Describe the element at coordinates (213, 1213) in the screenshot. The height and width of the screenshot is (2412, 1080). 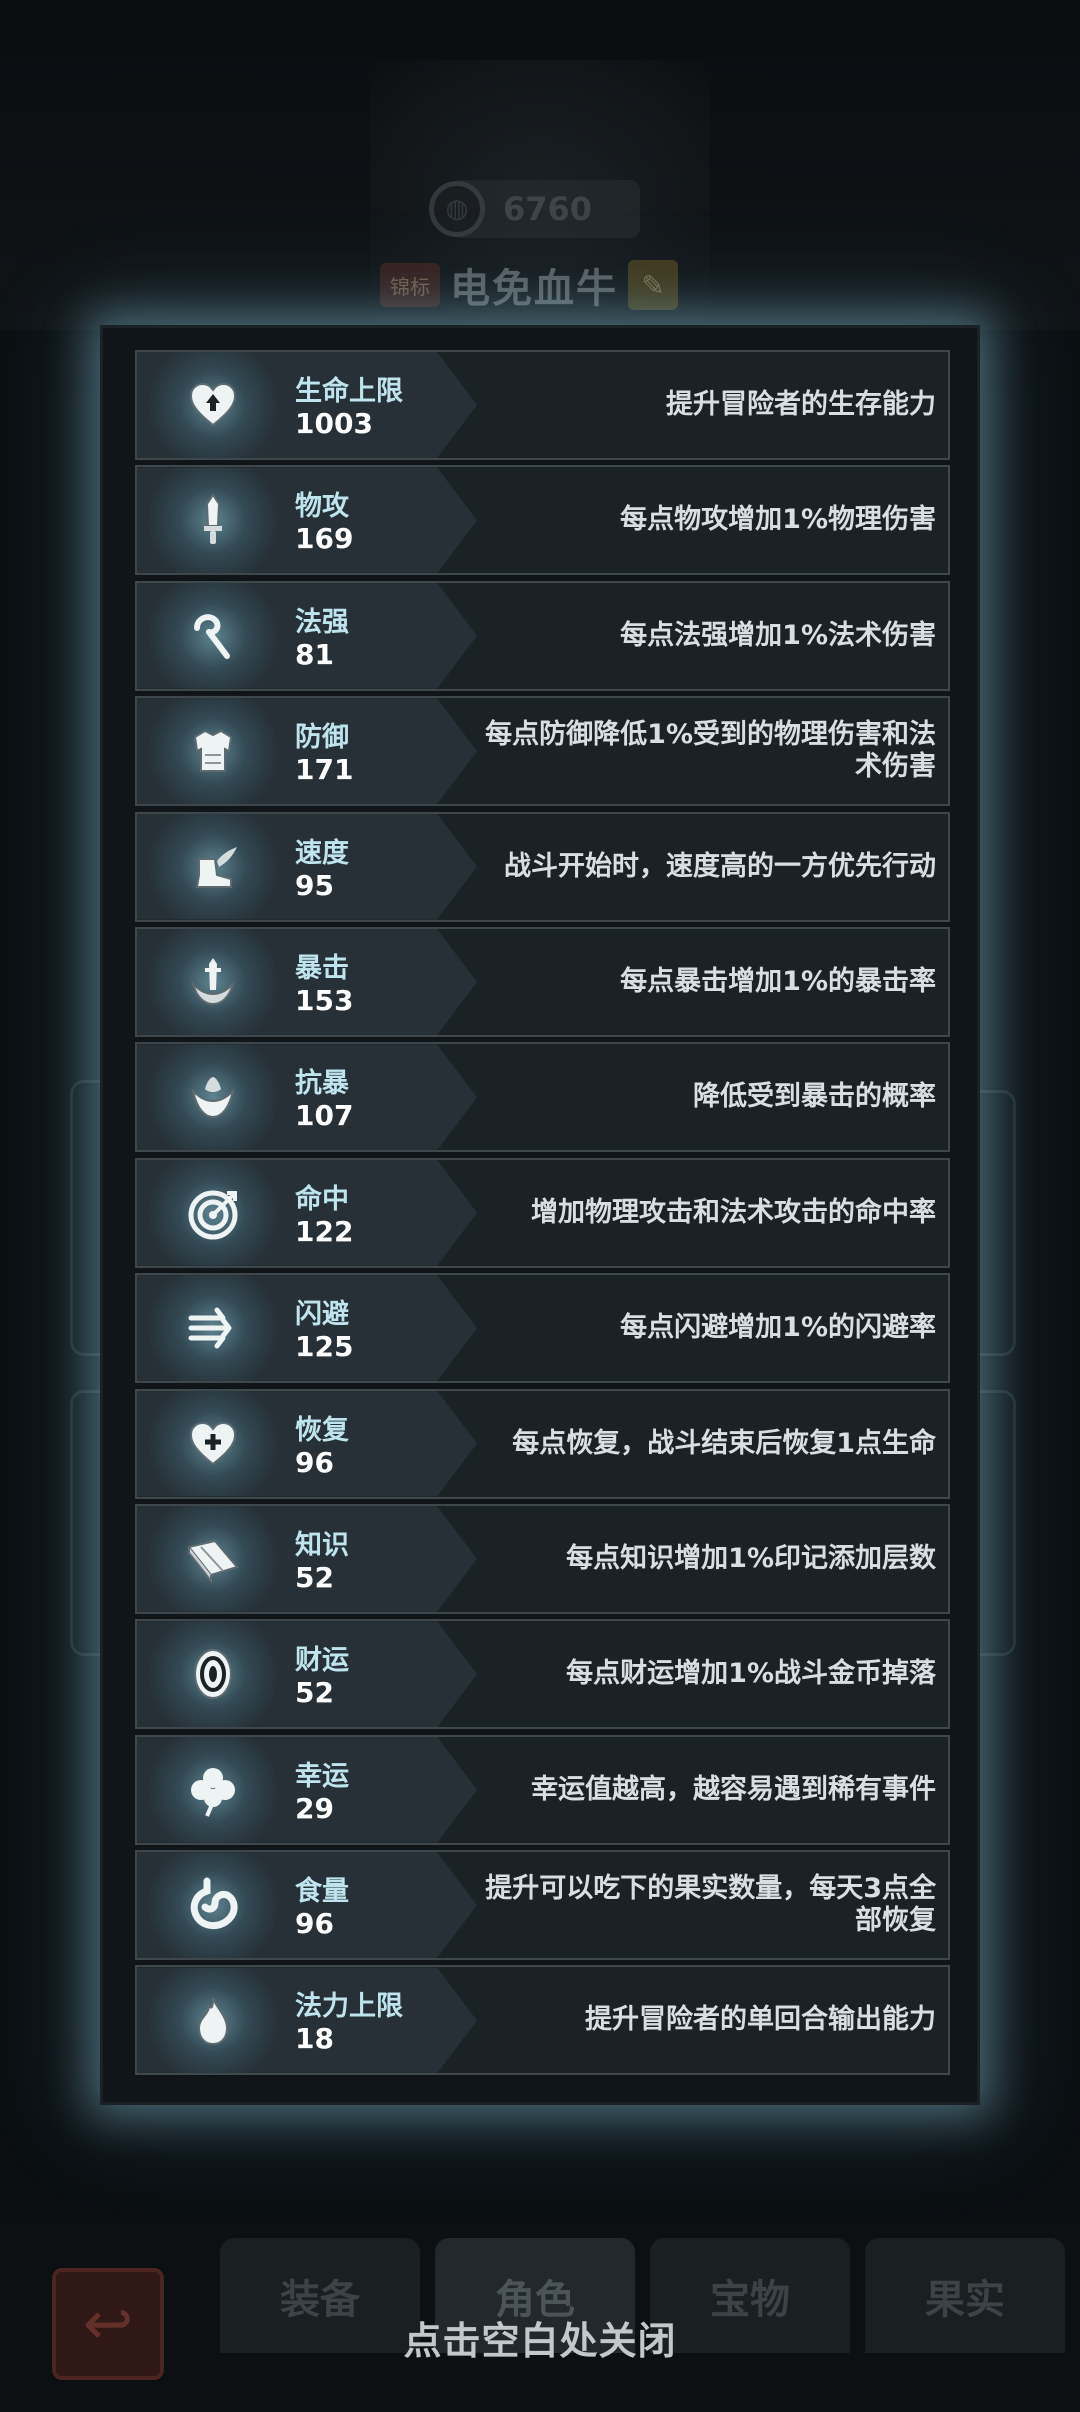
I see `target-icon` at that location.